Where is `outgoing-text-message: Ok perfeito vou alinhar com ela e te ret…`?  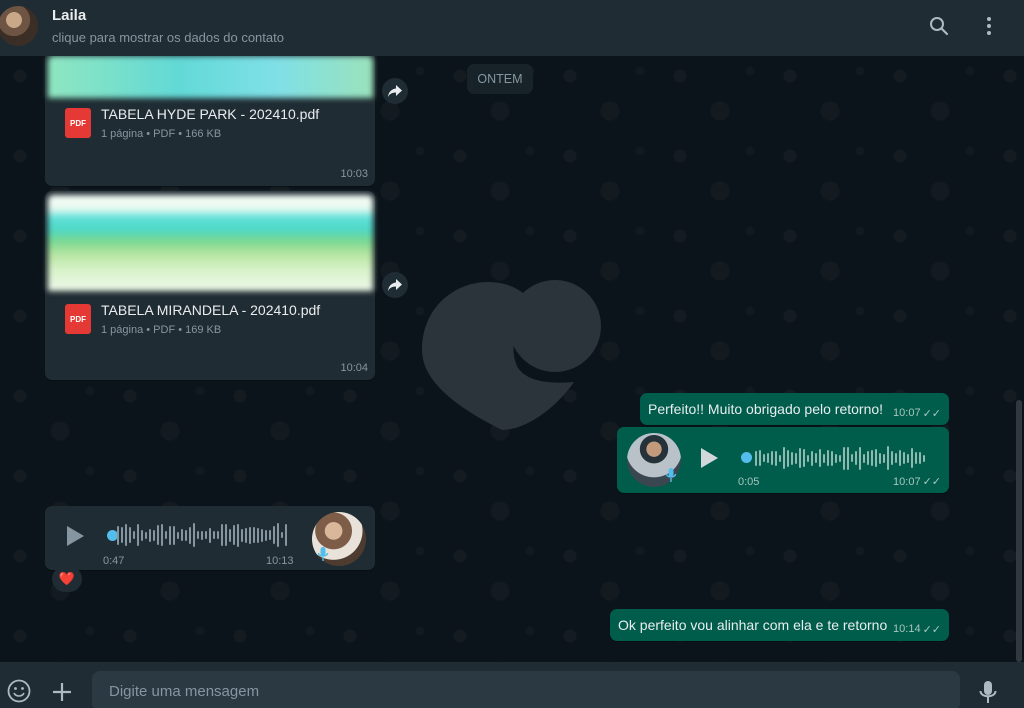 outgoing-text-message: Ok perfeito vou alinhar com ela e te ret… is located at coordinates (779, 625).